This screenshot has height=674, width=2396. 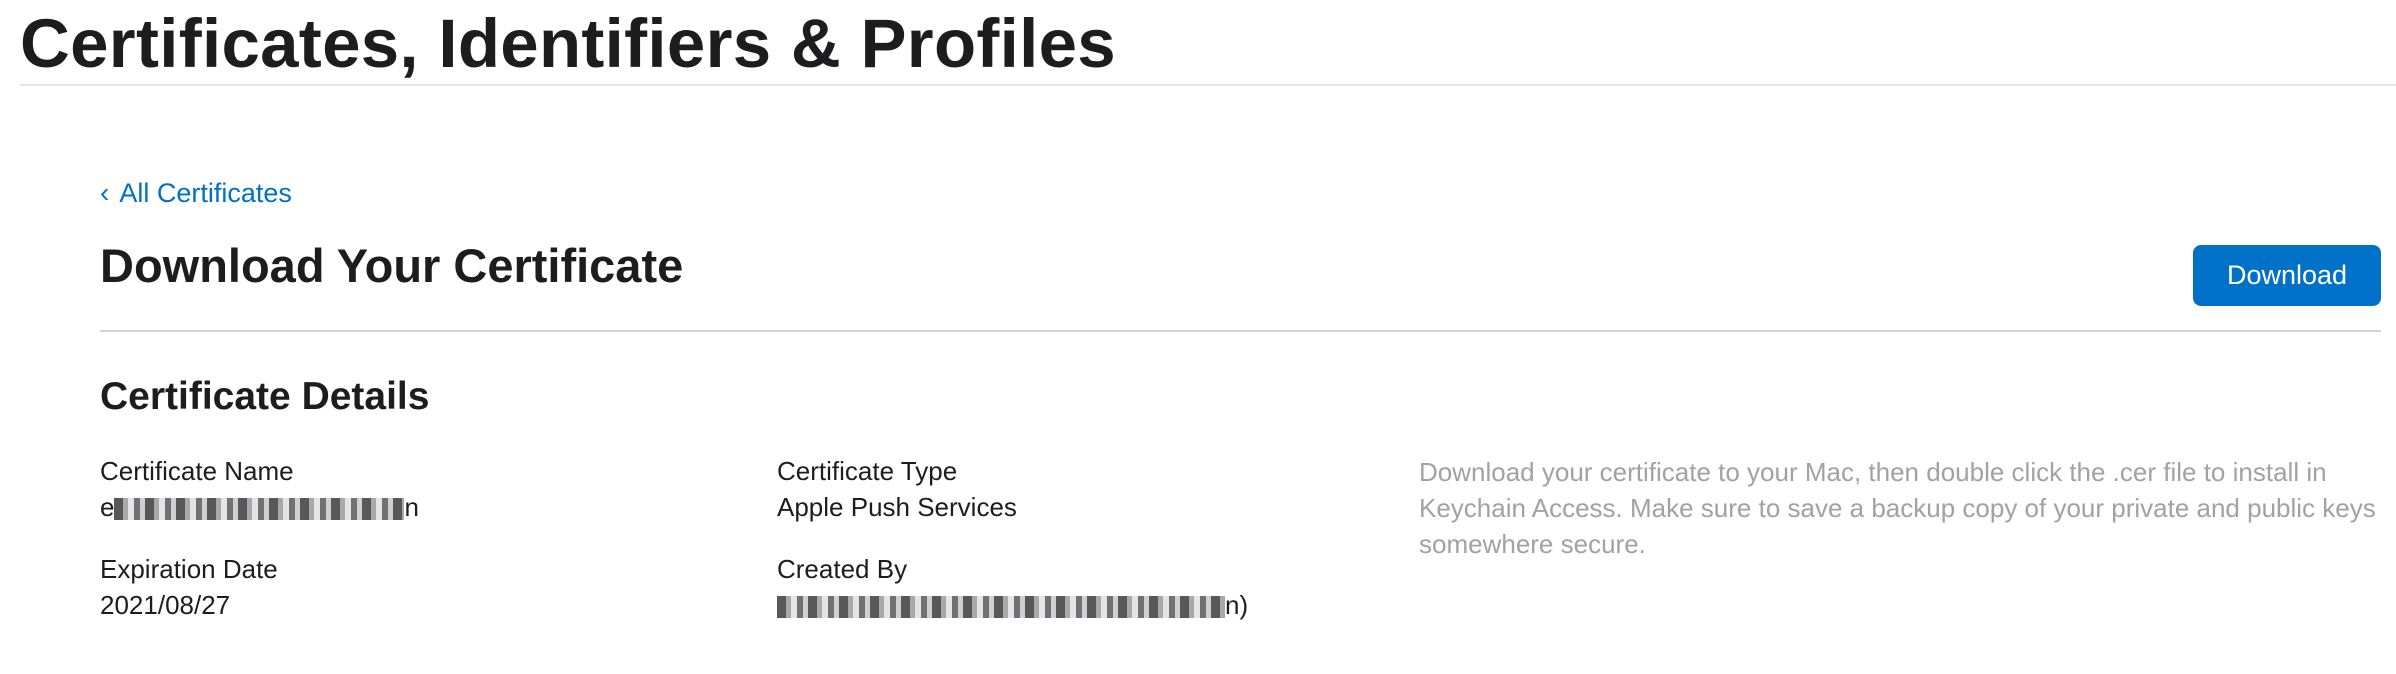 What do you see at coordinates (197, 471) in the screenshot?
I see `certificate-name-label: Certificate Name` at bounding box center [197, 471].